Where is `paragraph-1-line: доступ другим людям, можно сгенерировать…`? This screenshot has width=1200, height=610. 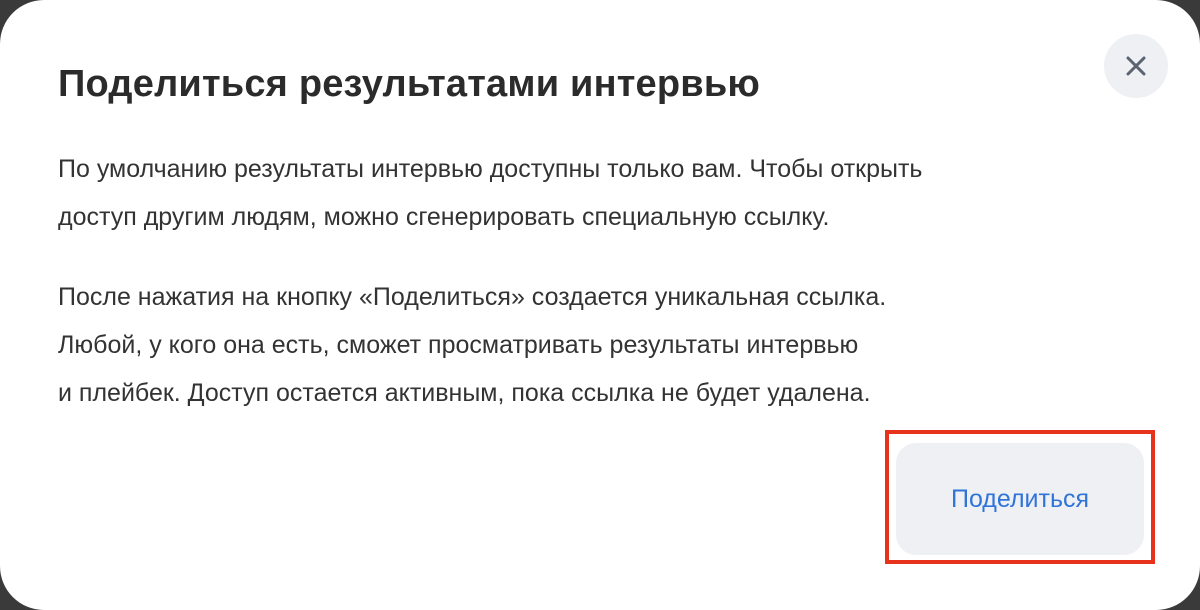
paragraph-1-line: доступ другим людям, можно сгенерировать… is located at coordinates (444, 217).